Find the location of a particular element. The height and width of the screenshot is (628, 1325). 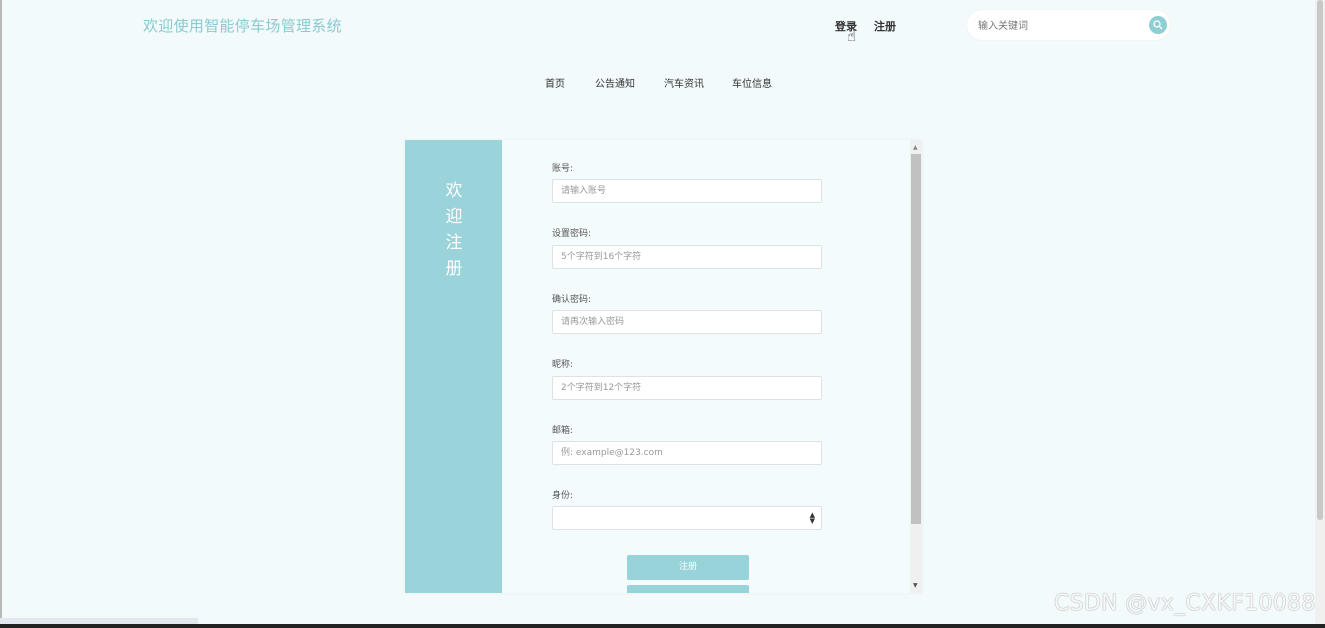

welcome-banner: 欢迎注册 is located at coordinates (453, 366).